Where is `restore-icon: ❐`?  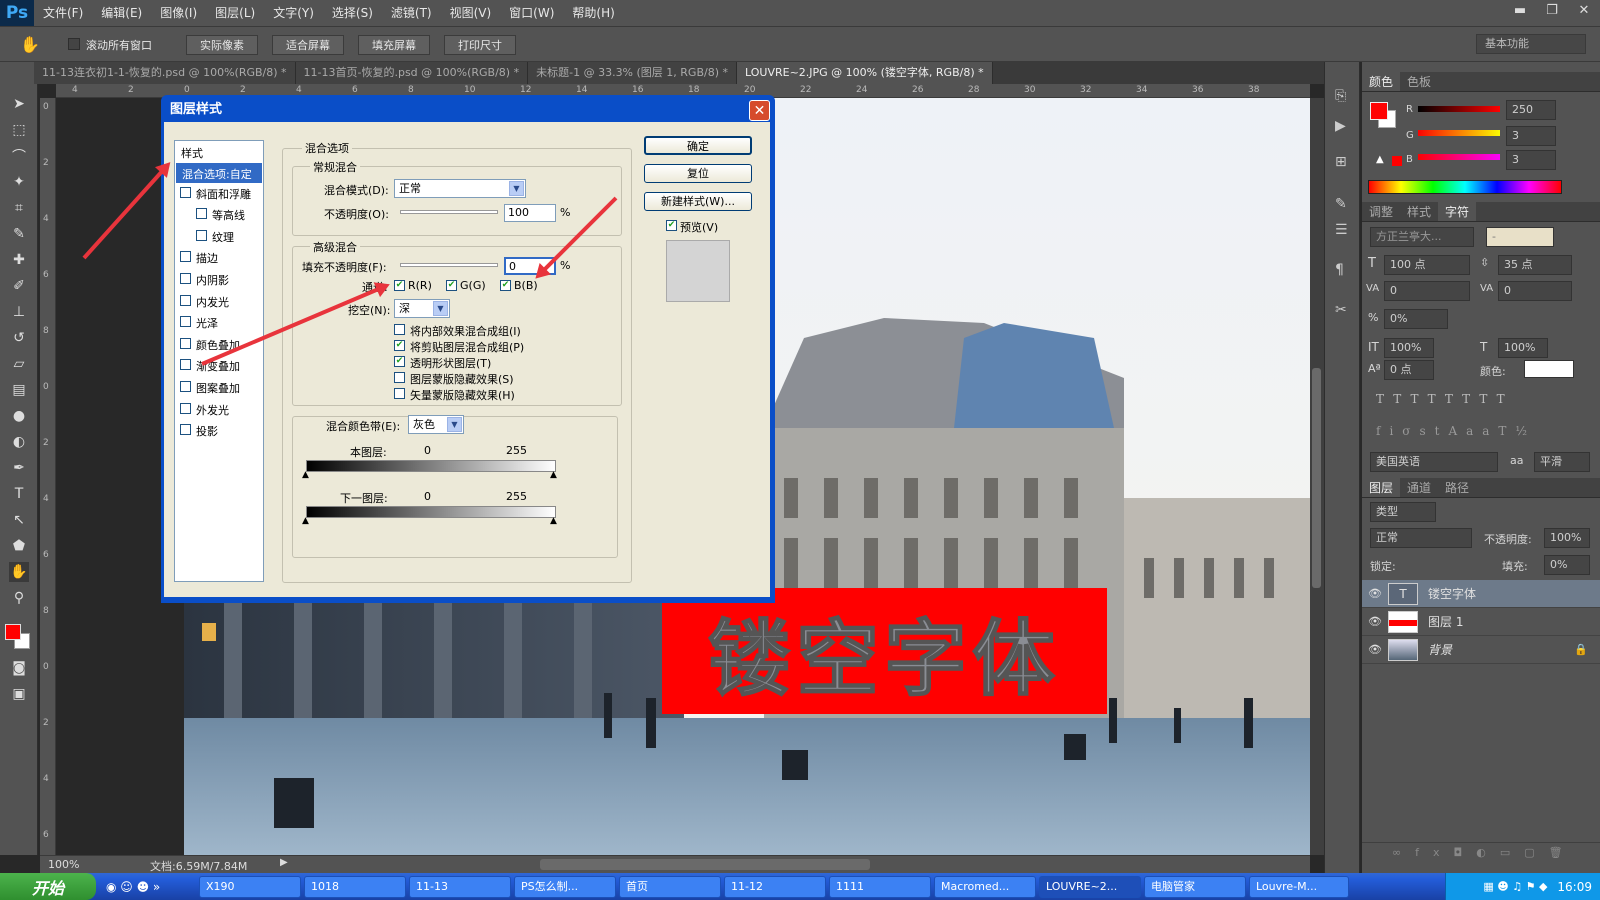
restore-icon: ❐ is located at coordinates (1552, 10).